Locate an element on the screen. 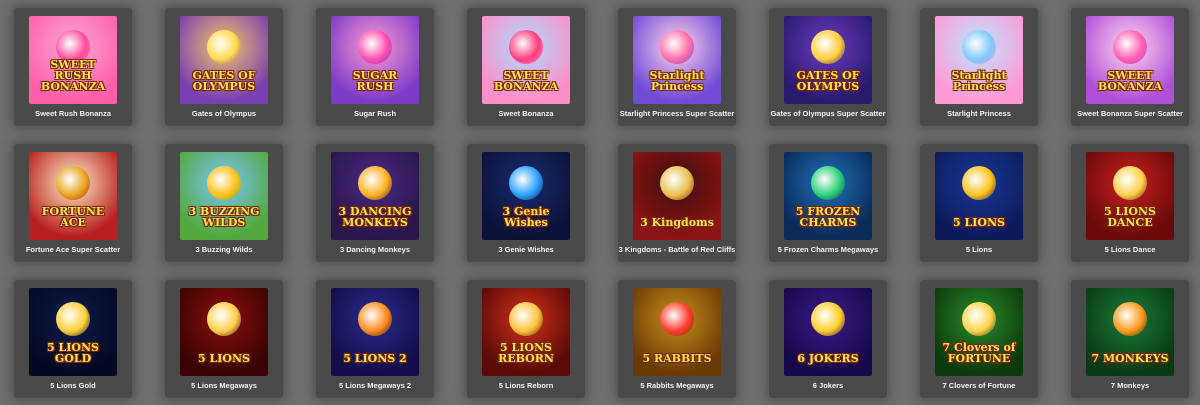 The height and width of the screenshot is (405, 1200). game-card: 3 BUZZING WILDS 3 Buzzing Wilds is located at coordinates (224, 203).